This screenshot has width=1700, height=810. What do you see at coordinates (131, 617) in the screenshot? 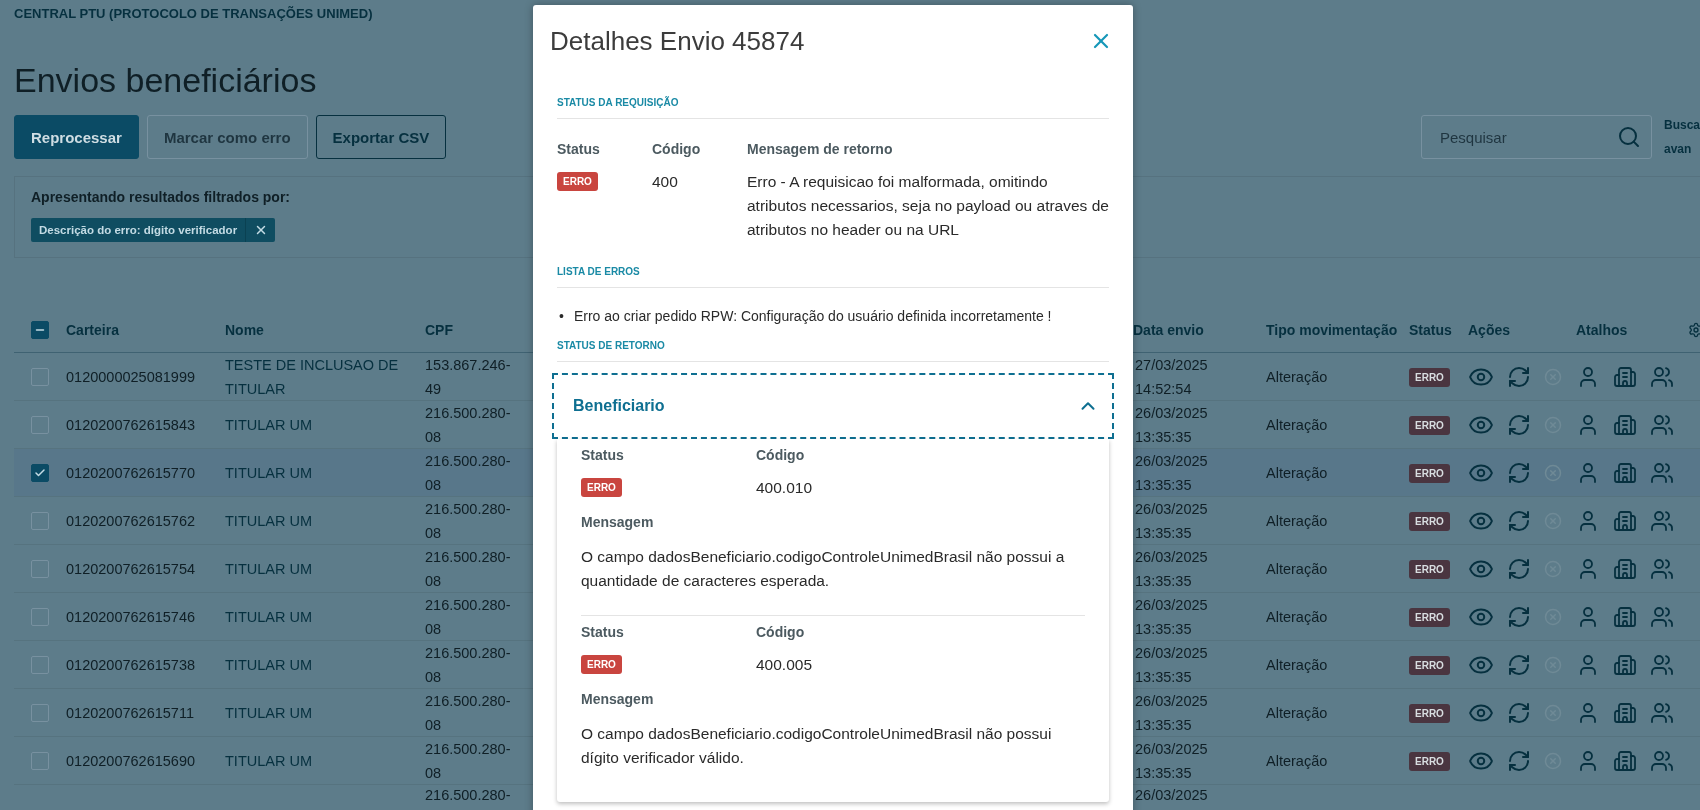
I see `table-cell-text: 0120200762615746` at bounding box center [131, 617].